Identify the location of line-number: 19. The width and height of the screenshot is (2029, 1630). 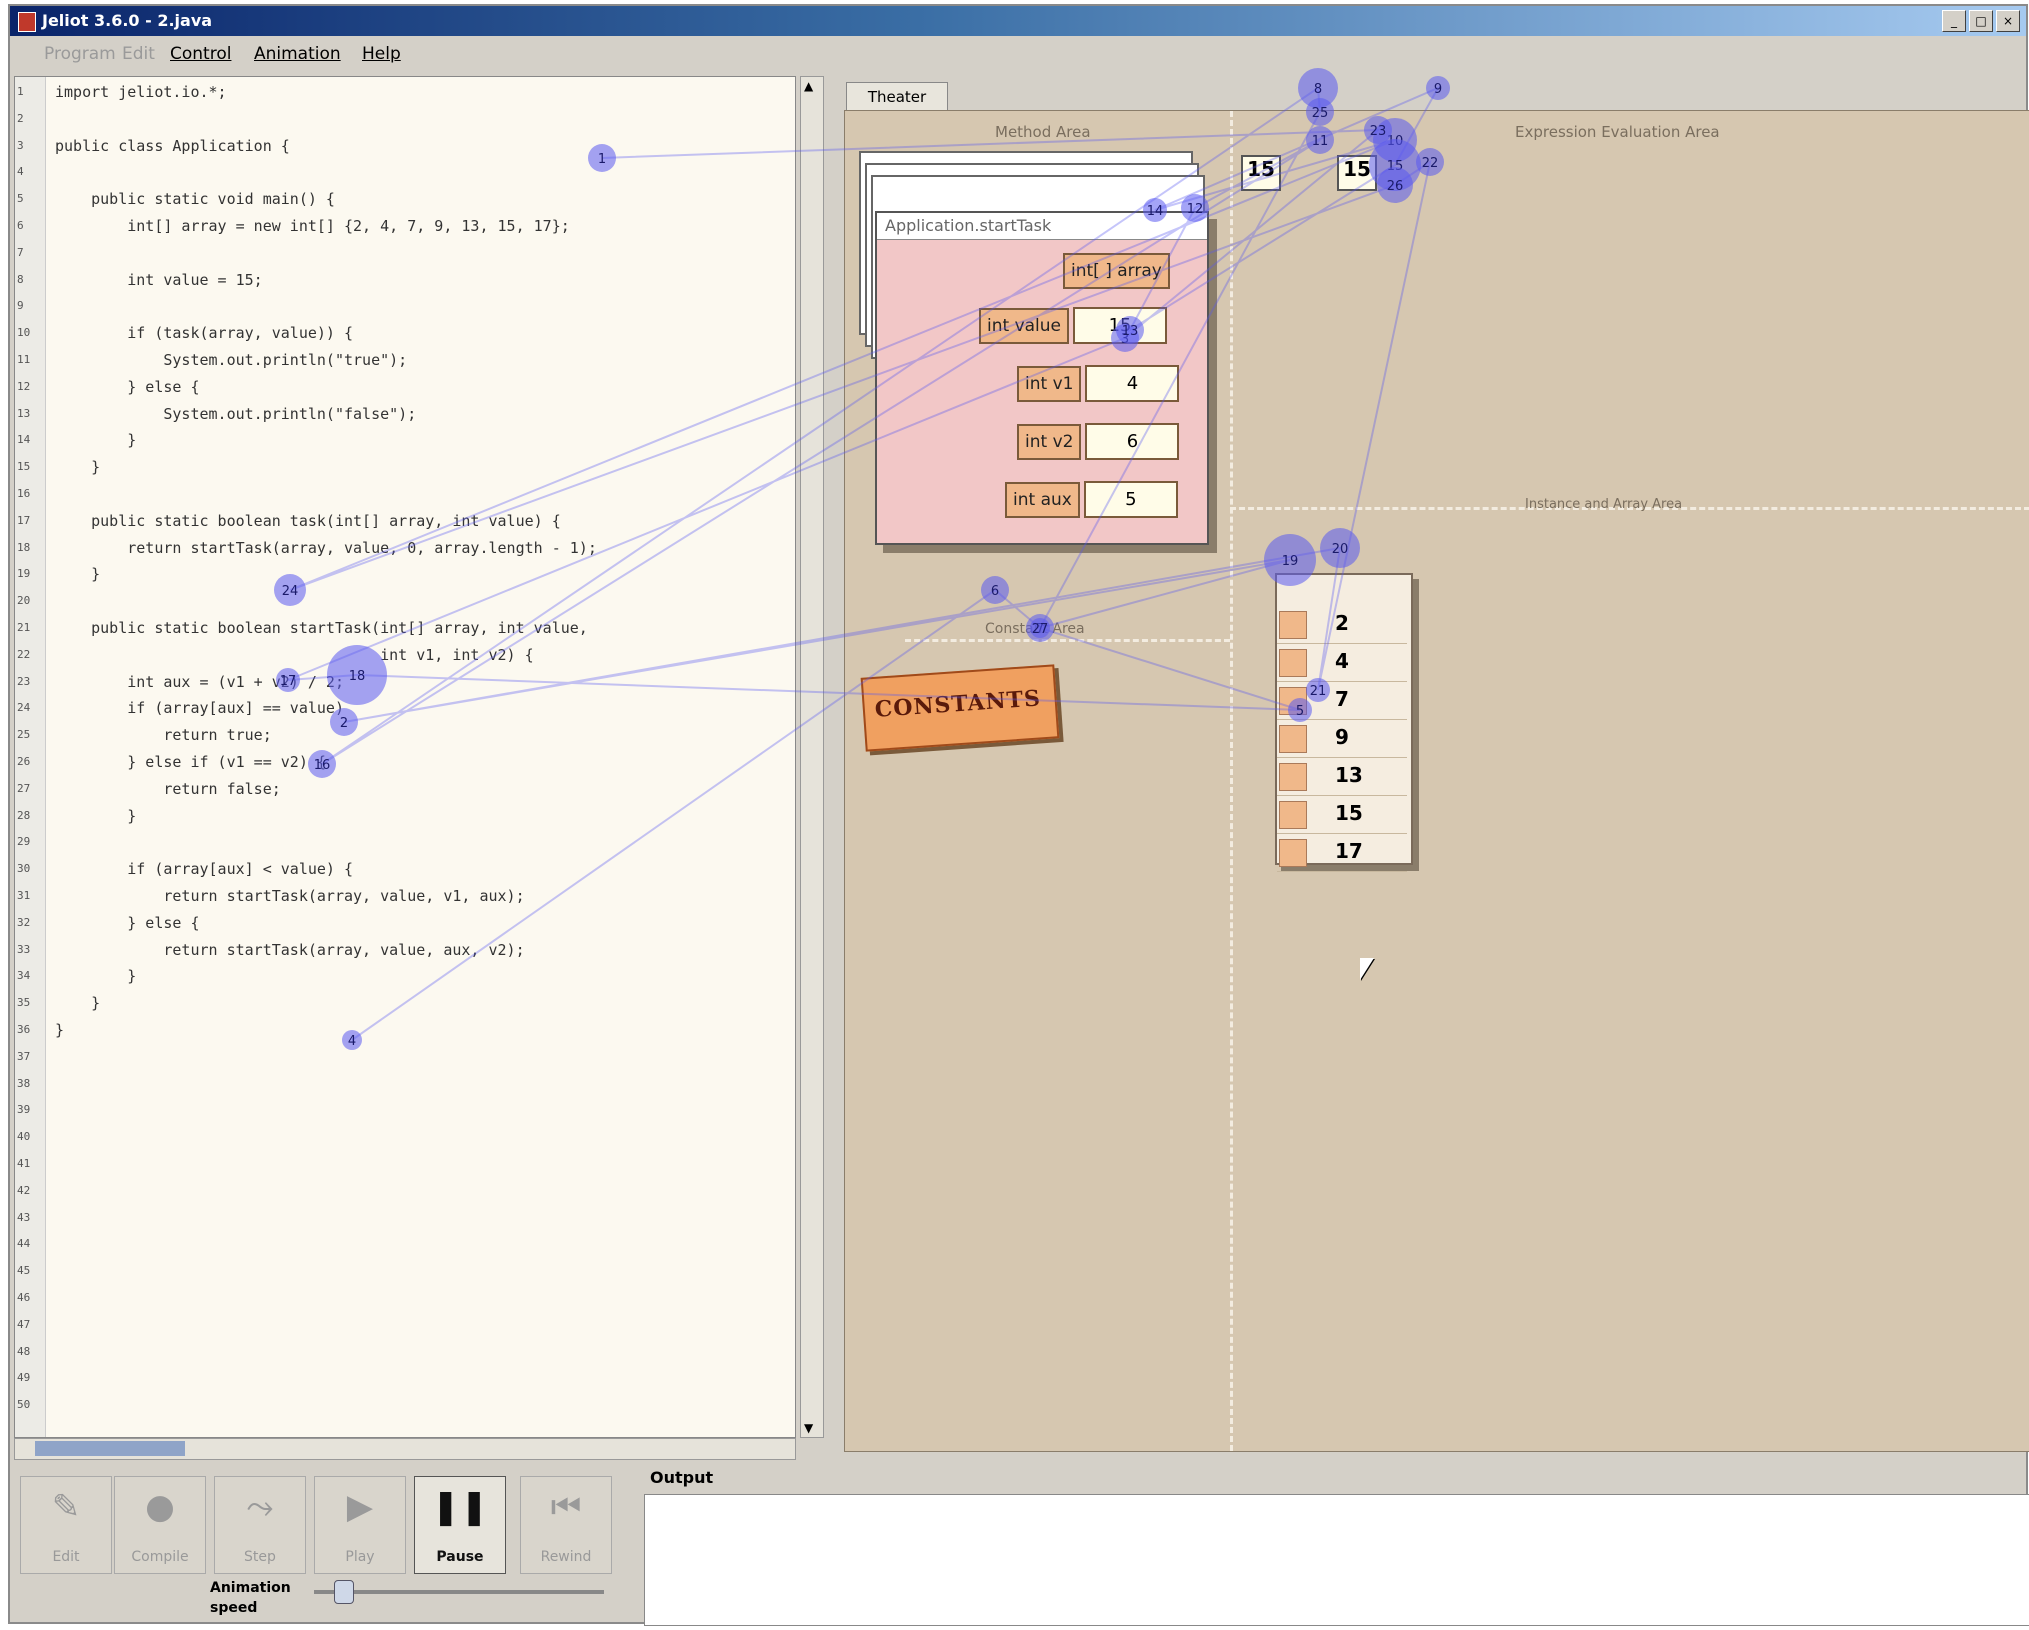
(24, 574).